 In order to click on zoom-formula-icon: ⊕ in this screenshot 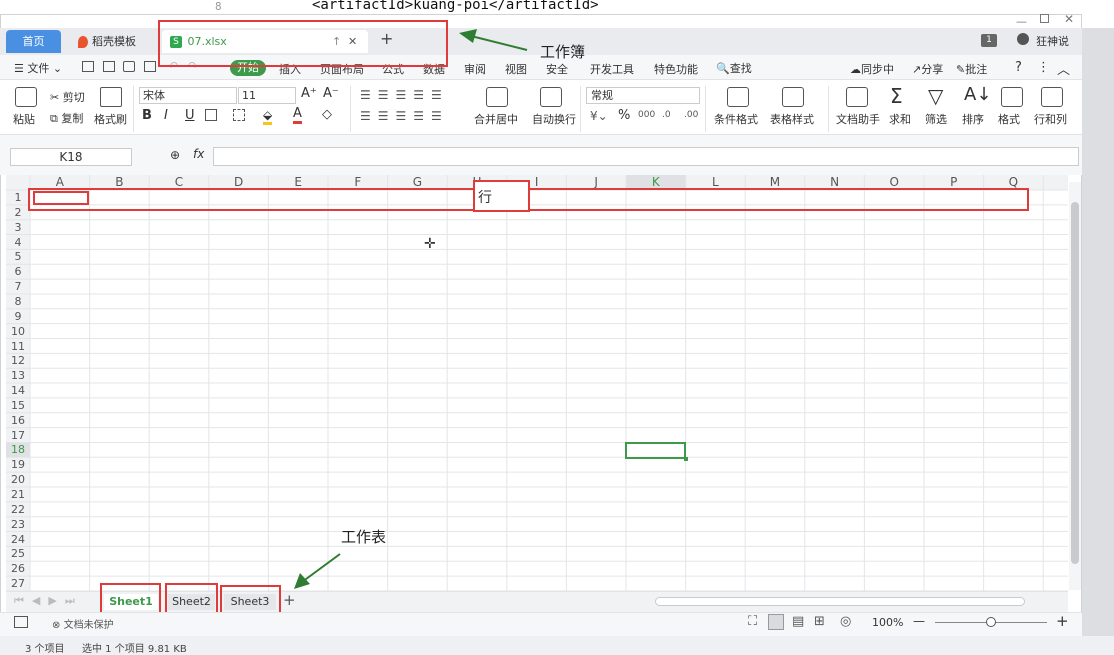, I will do `click(175, 155)`.